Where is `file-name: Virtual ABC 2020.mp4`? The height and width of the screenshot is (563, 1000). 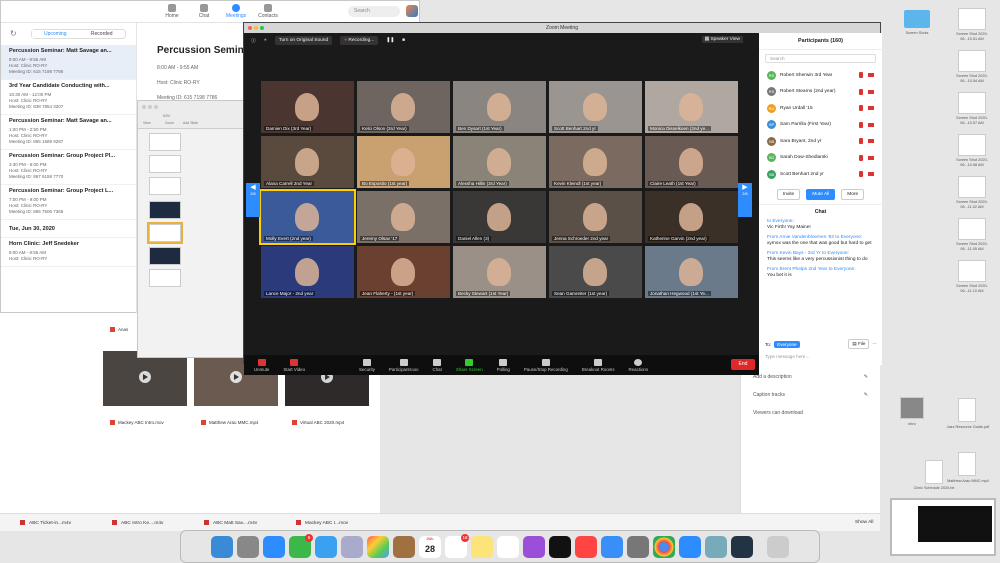
file-name: Virtual ABC 2020.mp4 is located at coordinates (318, 422).